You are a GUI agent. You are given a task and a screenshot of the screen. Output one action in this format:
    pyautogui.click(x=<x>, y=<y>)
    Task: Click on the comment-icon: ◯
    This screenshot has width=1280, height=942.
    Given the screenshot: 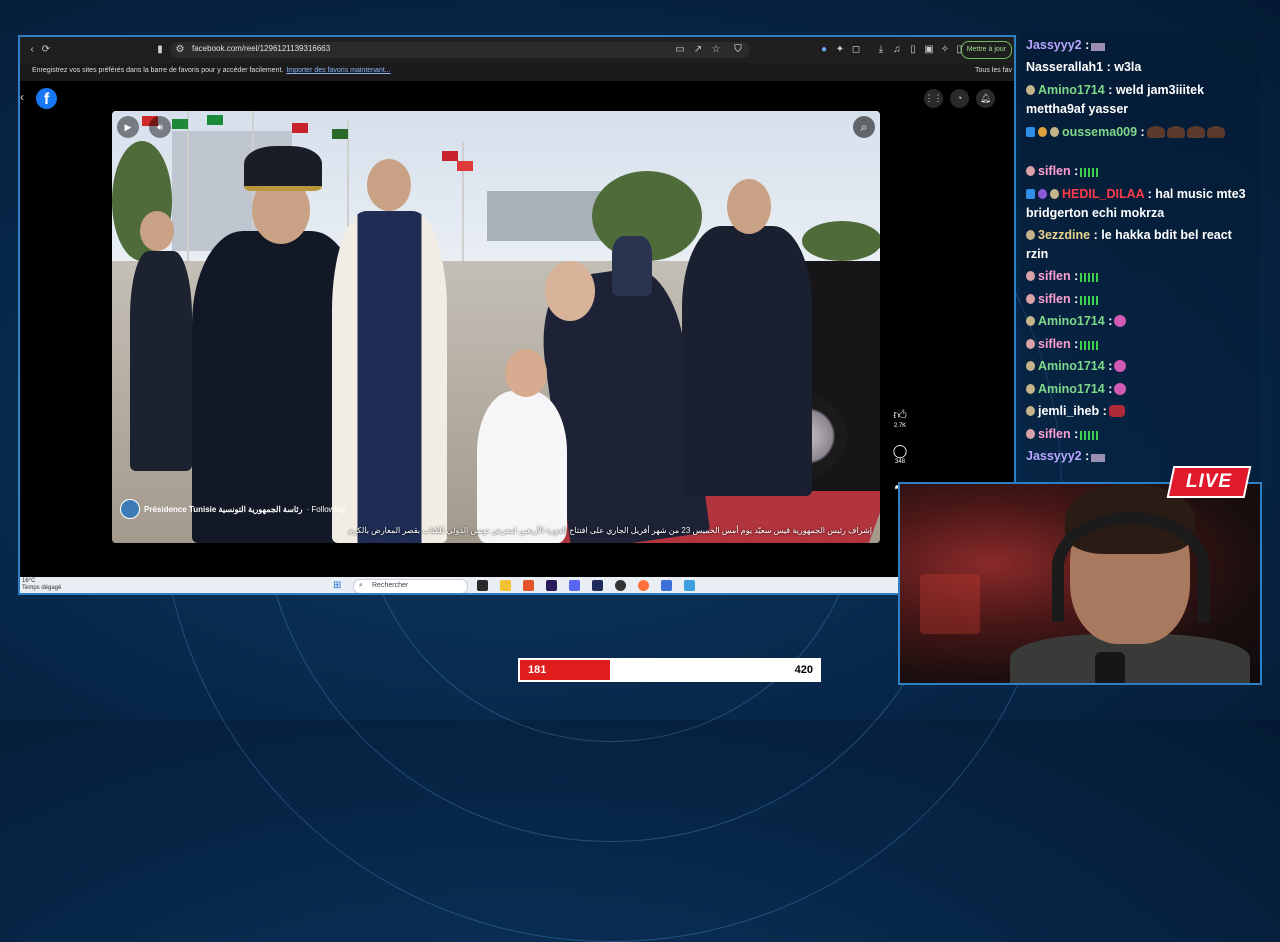 What is the action you would take?
    pyautogui.click(x=900, y=451)
    